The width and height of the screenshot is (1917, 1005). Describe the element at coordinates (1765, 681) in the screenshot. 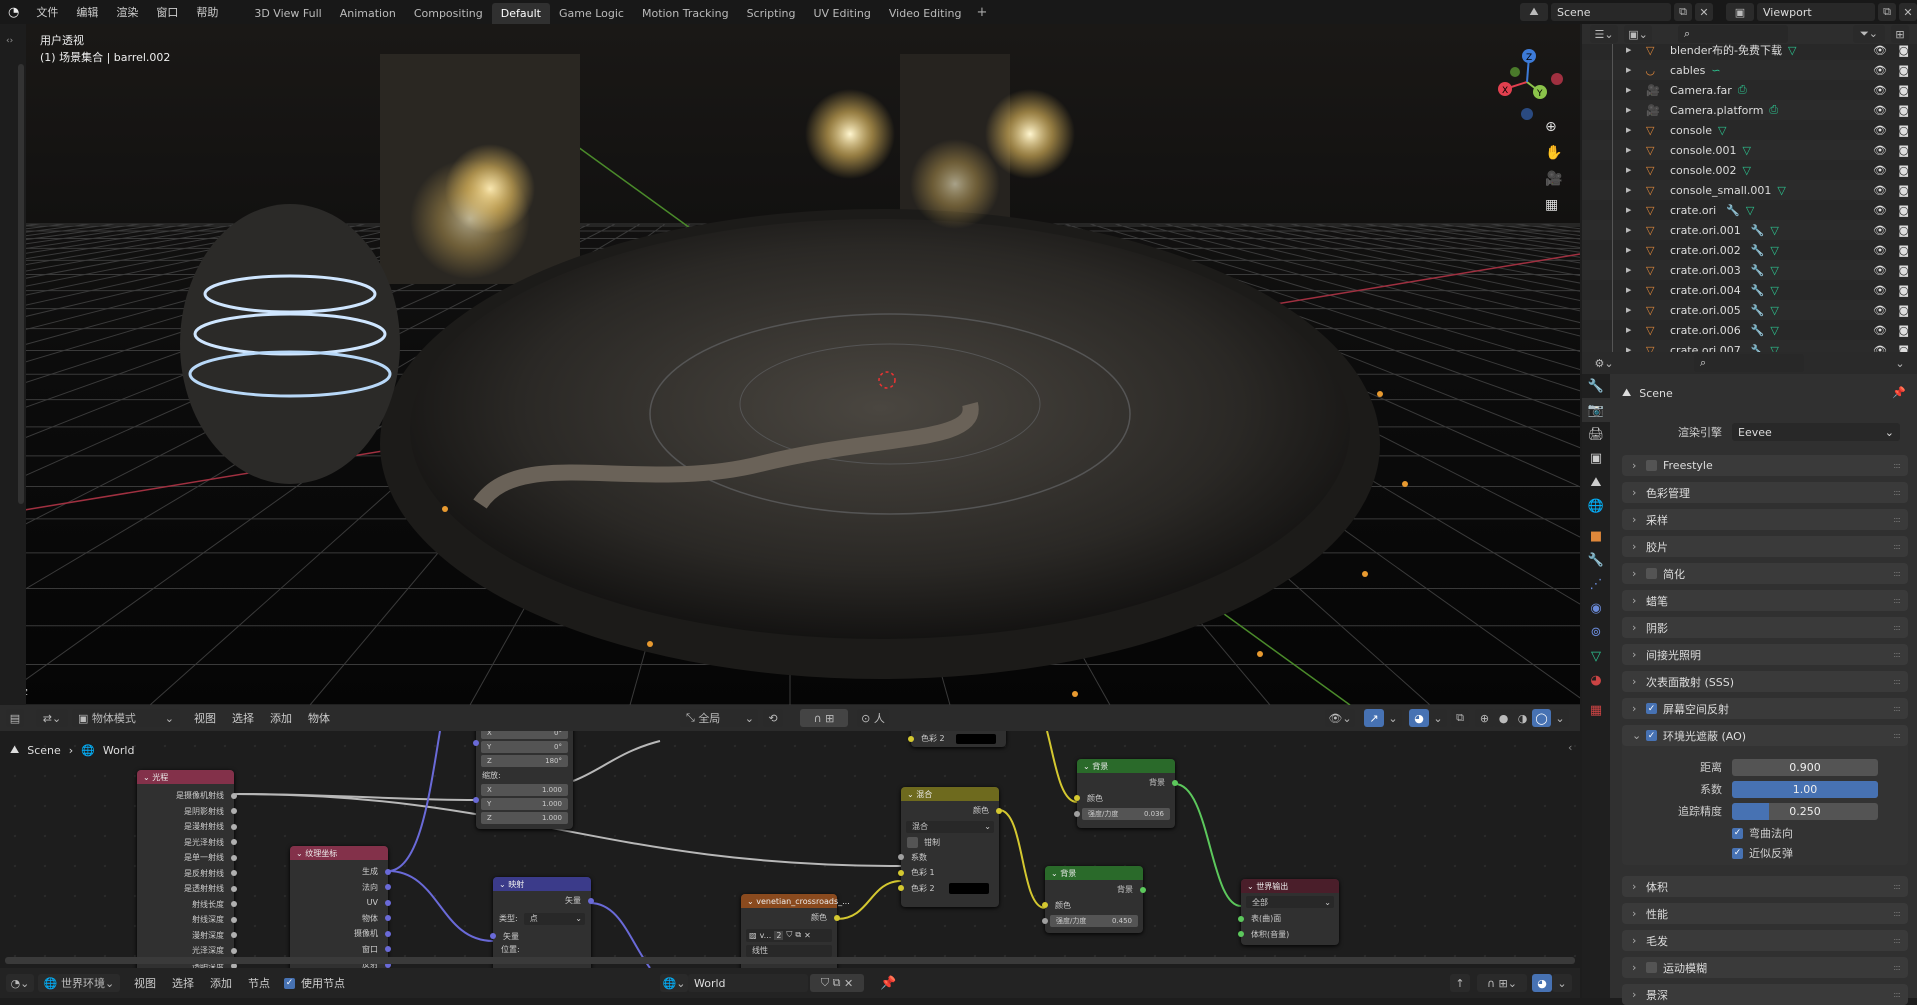

I see `panel-header: › 次表面散射 (SSS)::::` at that location.